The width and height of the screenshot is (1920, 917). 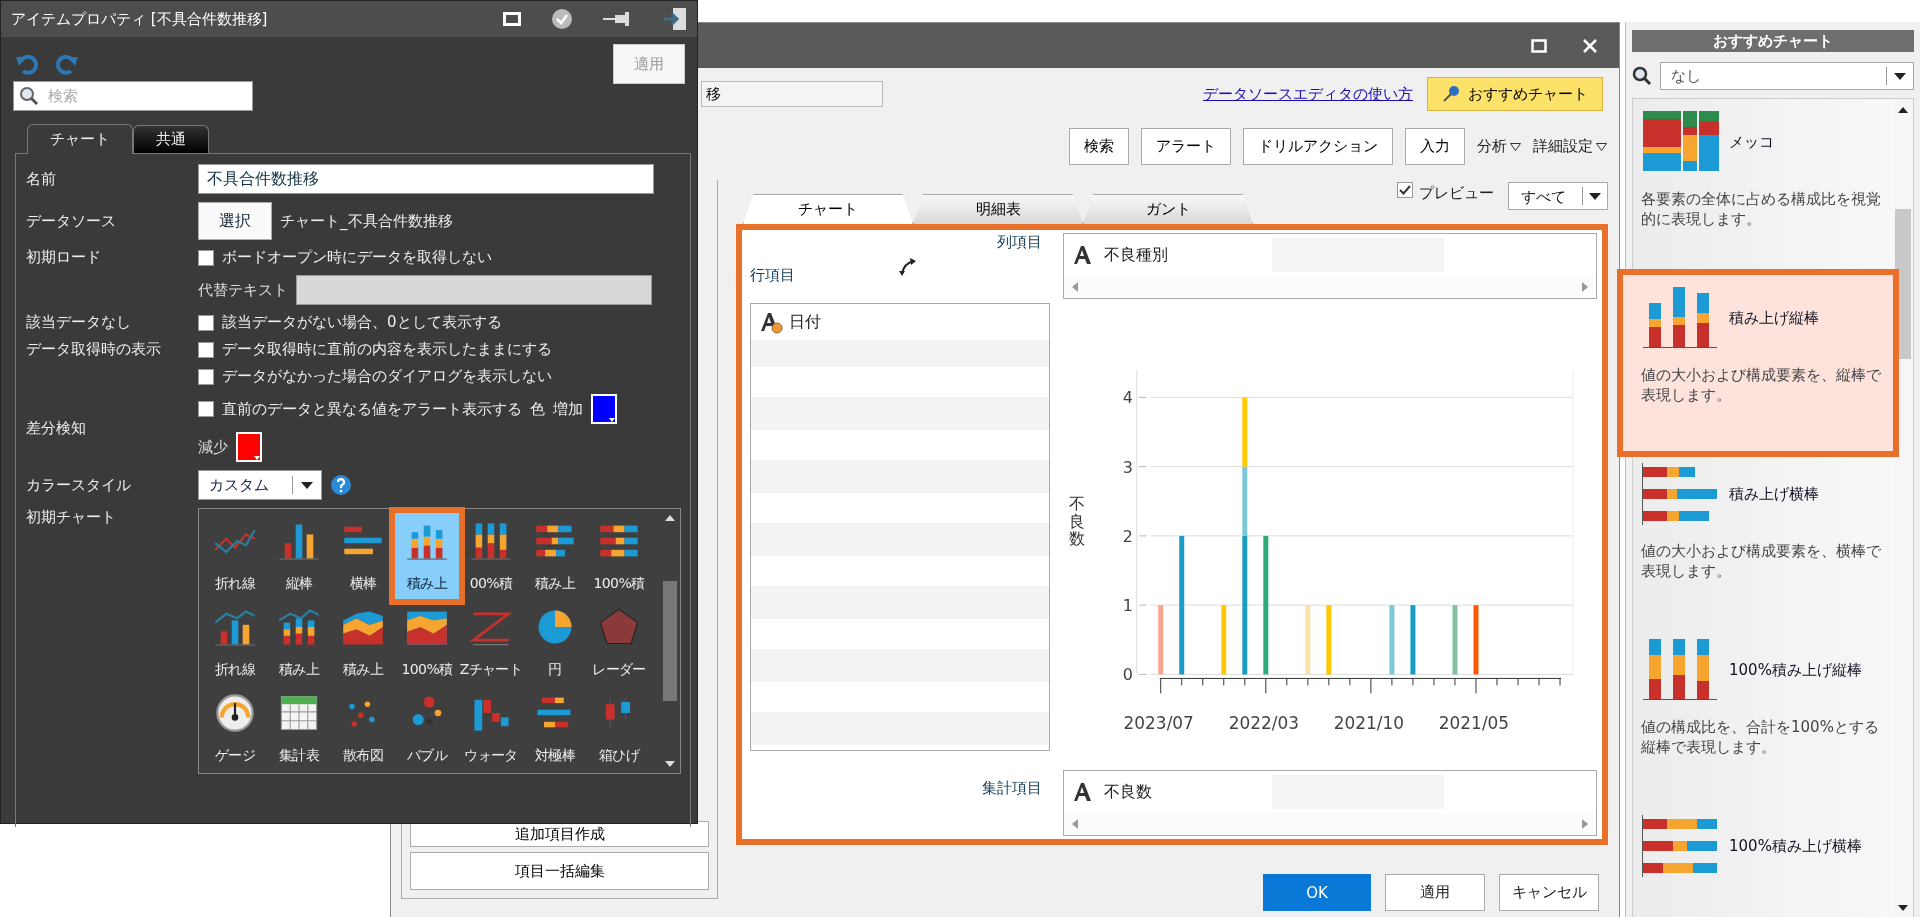 What do you see at coordinates (1184, 792) in the screenshot?
I see `value-field: 不良数` at bounding box center [1184, 792].